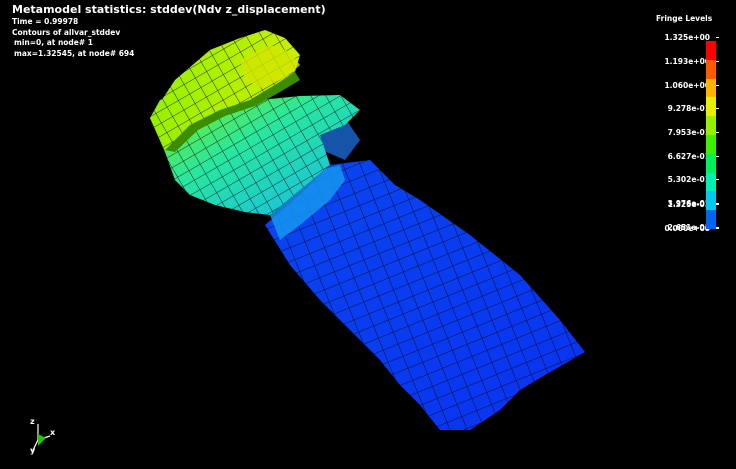 The width and height of the screenshot is (736, 469). I want to click on legend-colorbar, so click(711, 135).